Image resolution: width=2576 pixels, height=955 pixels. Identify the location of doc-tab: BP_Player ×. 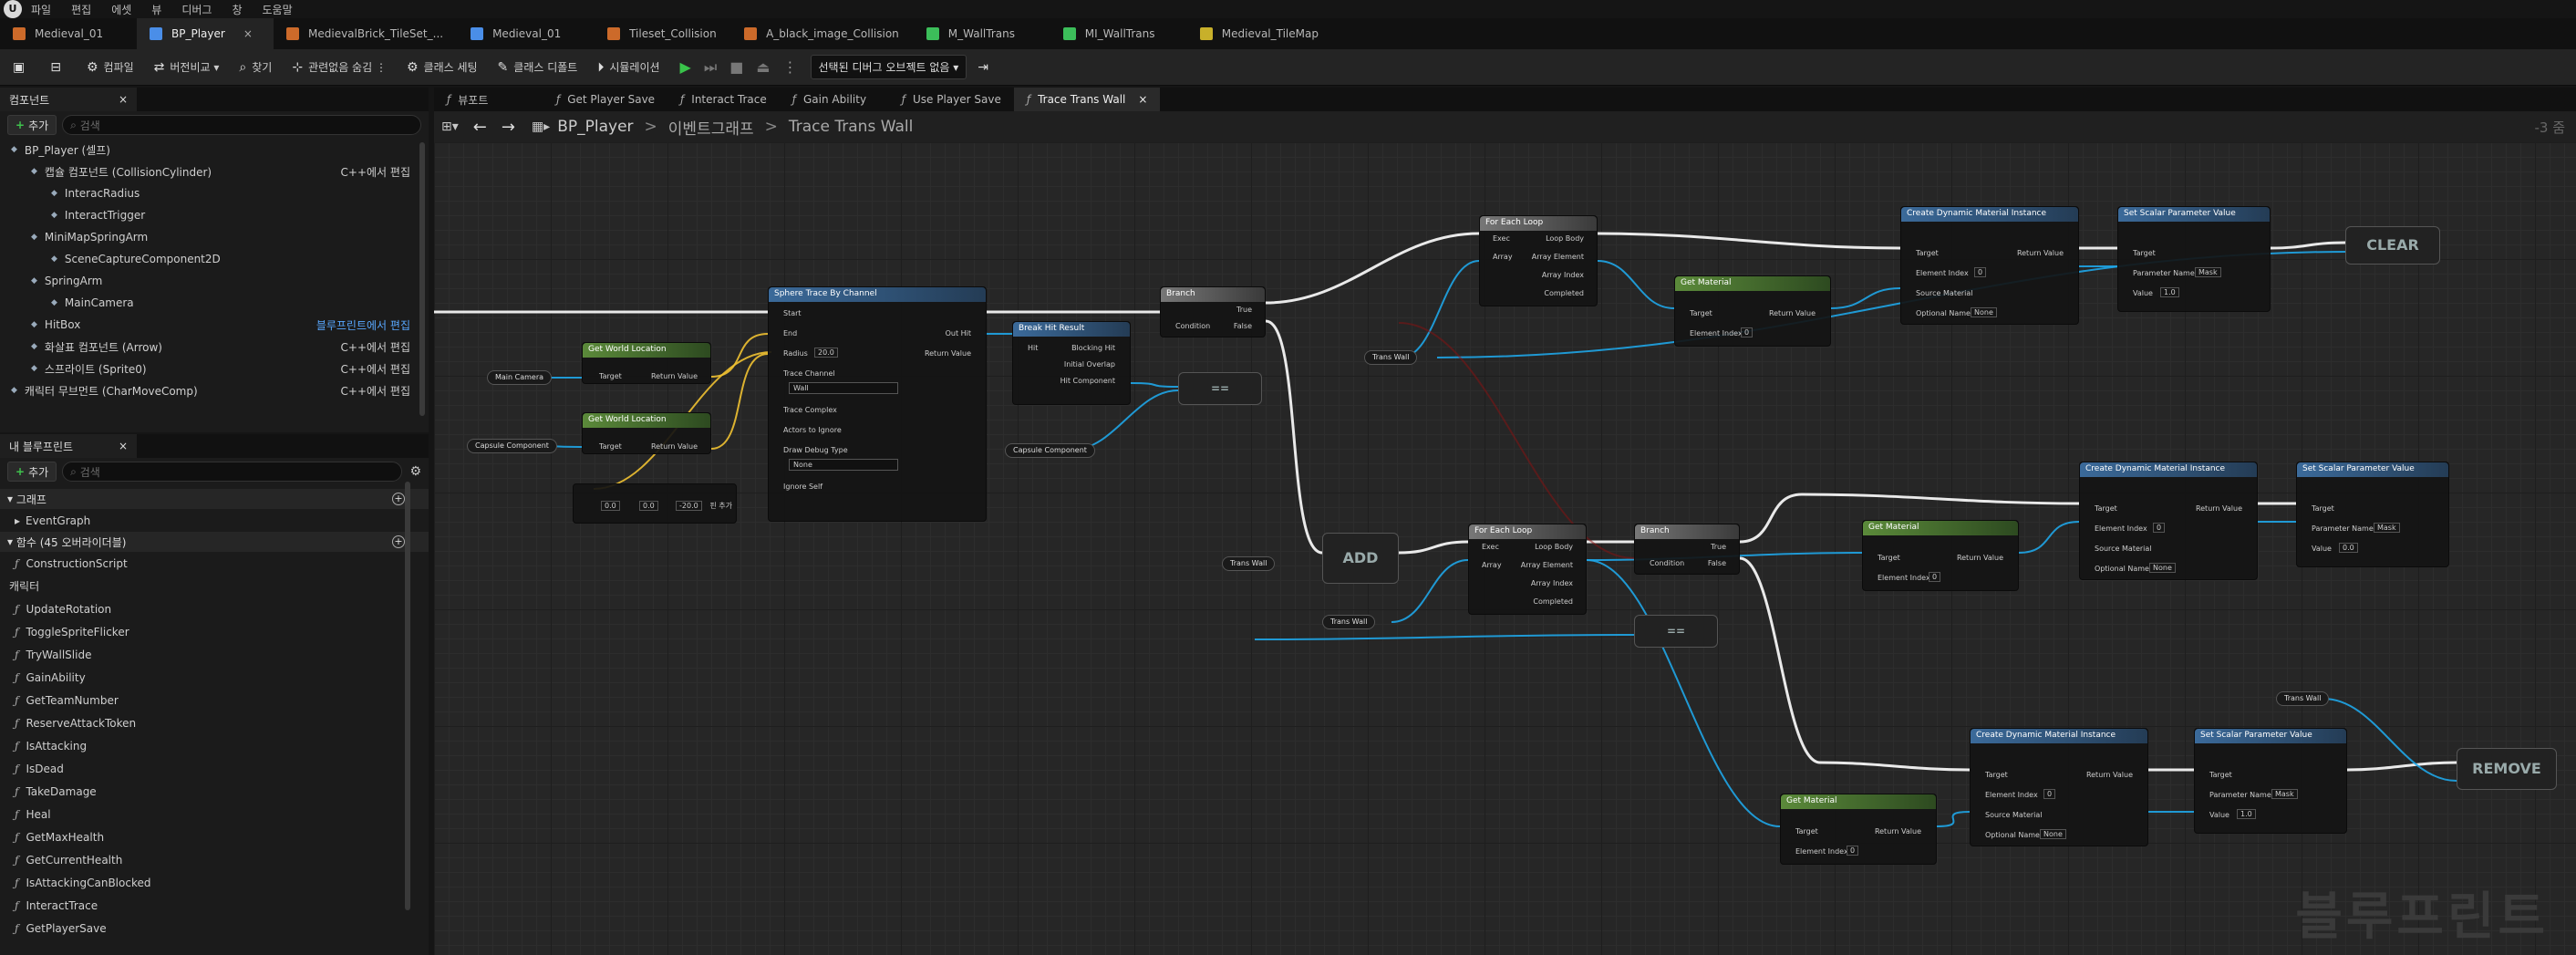
(205, 33).